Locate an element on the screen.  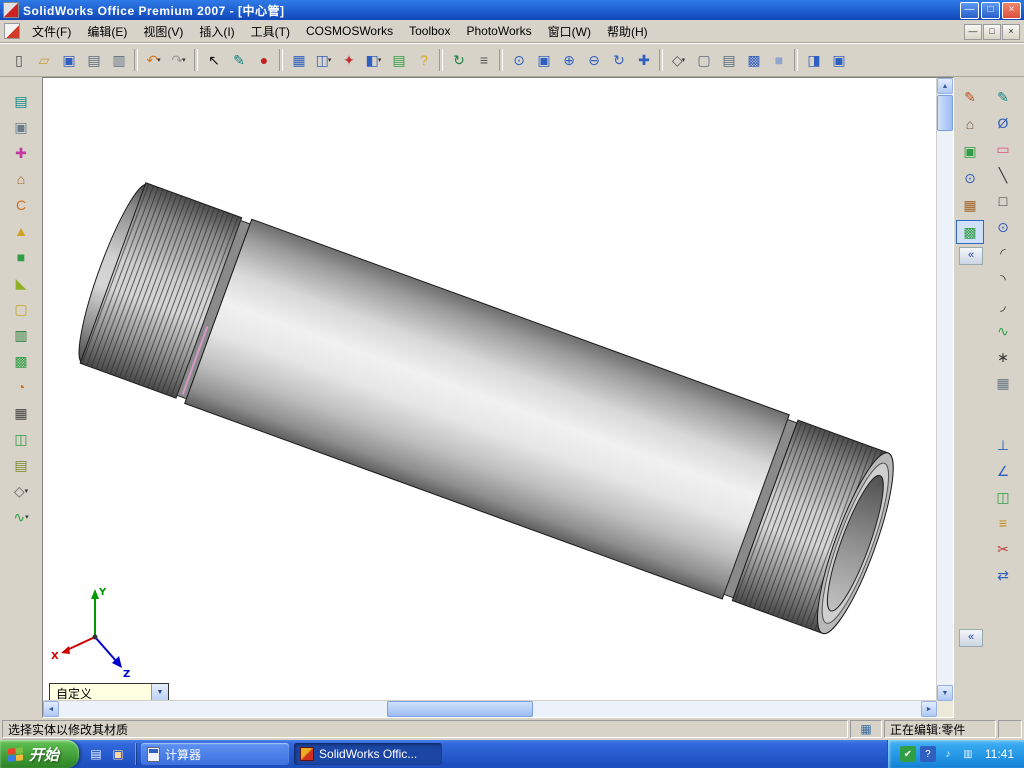
mirror-feature-icon: ◫ is located at coordinates (21, 439).